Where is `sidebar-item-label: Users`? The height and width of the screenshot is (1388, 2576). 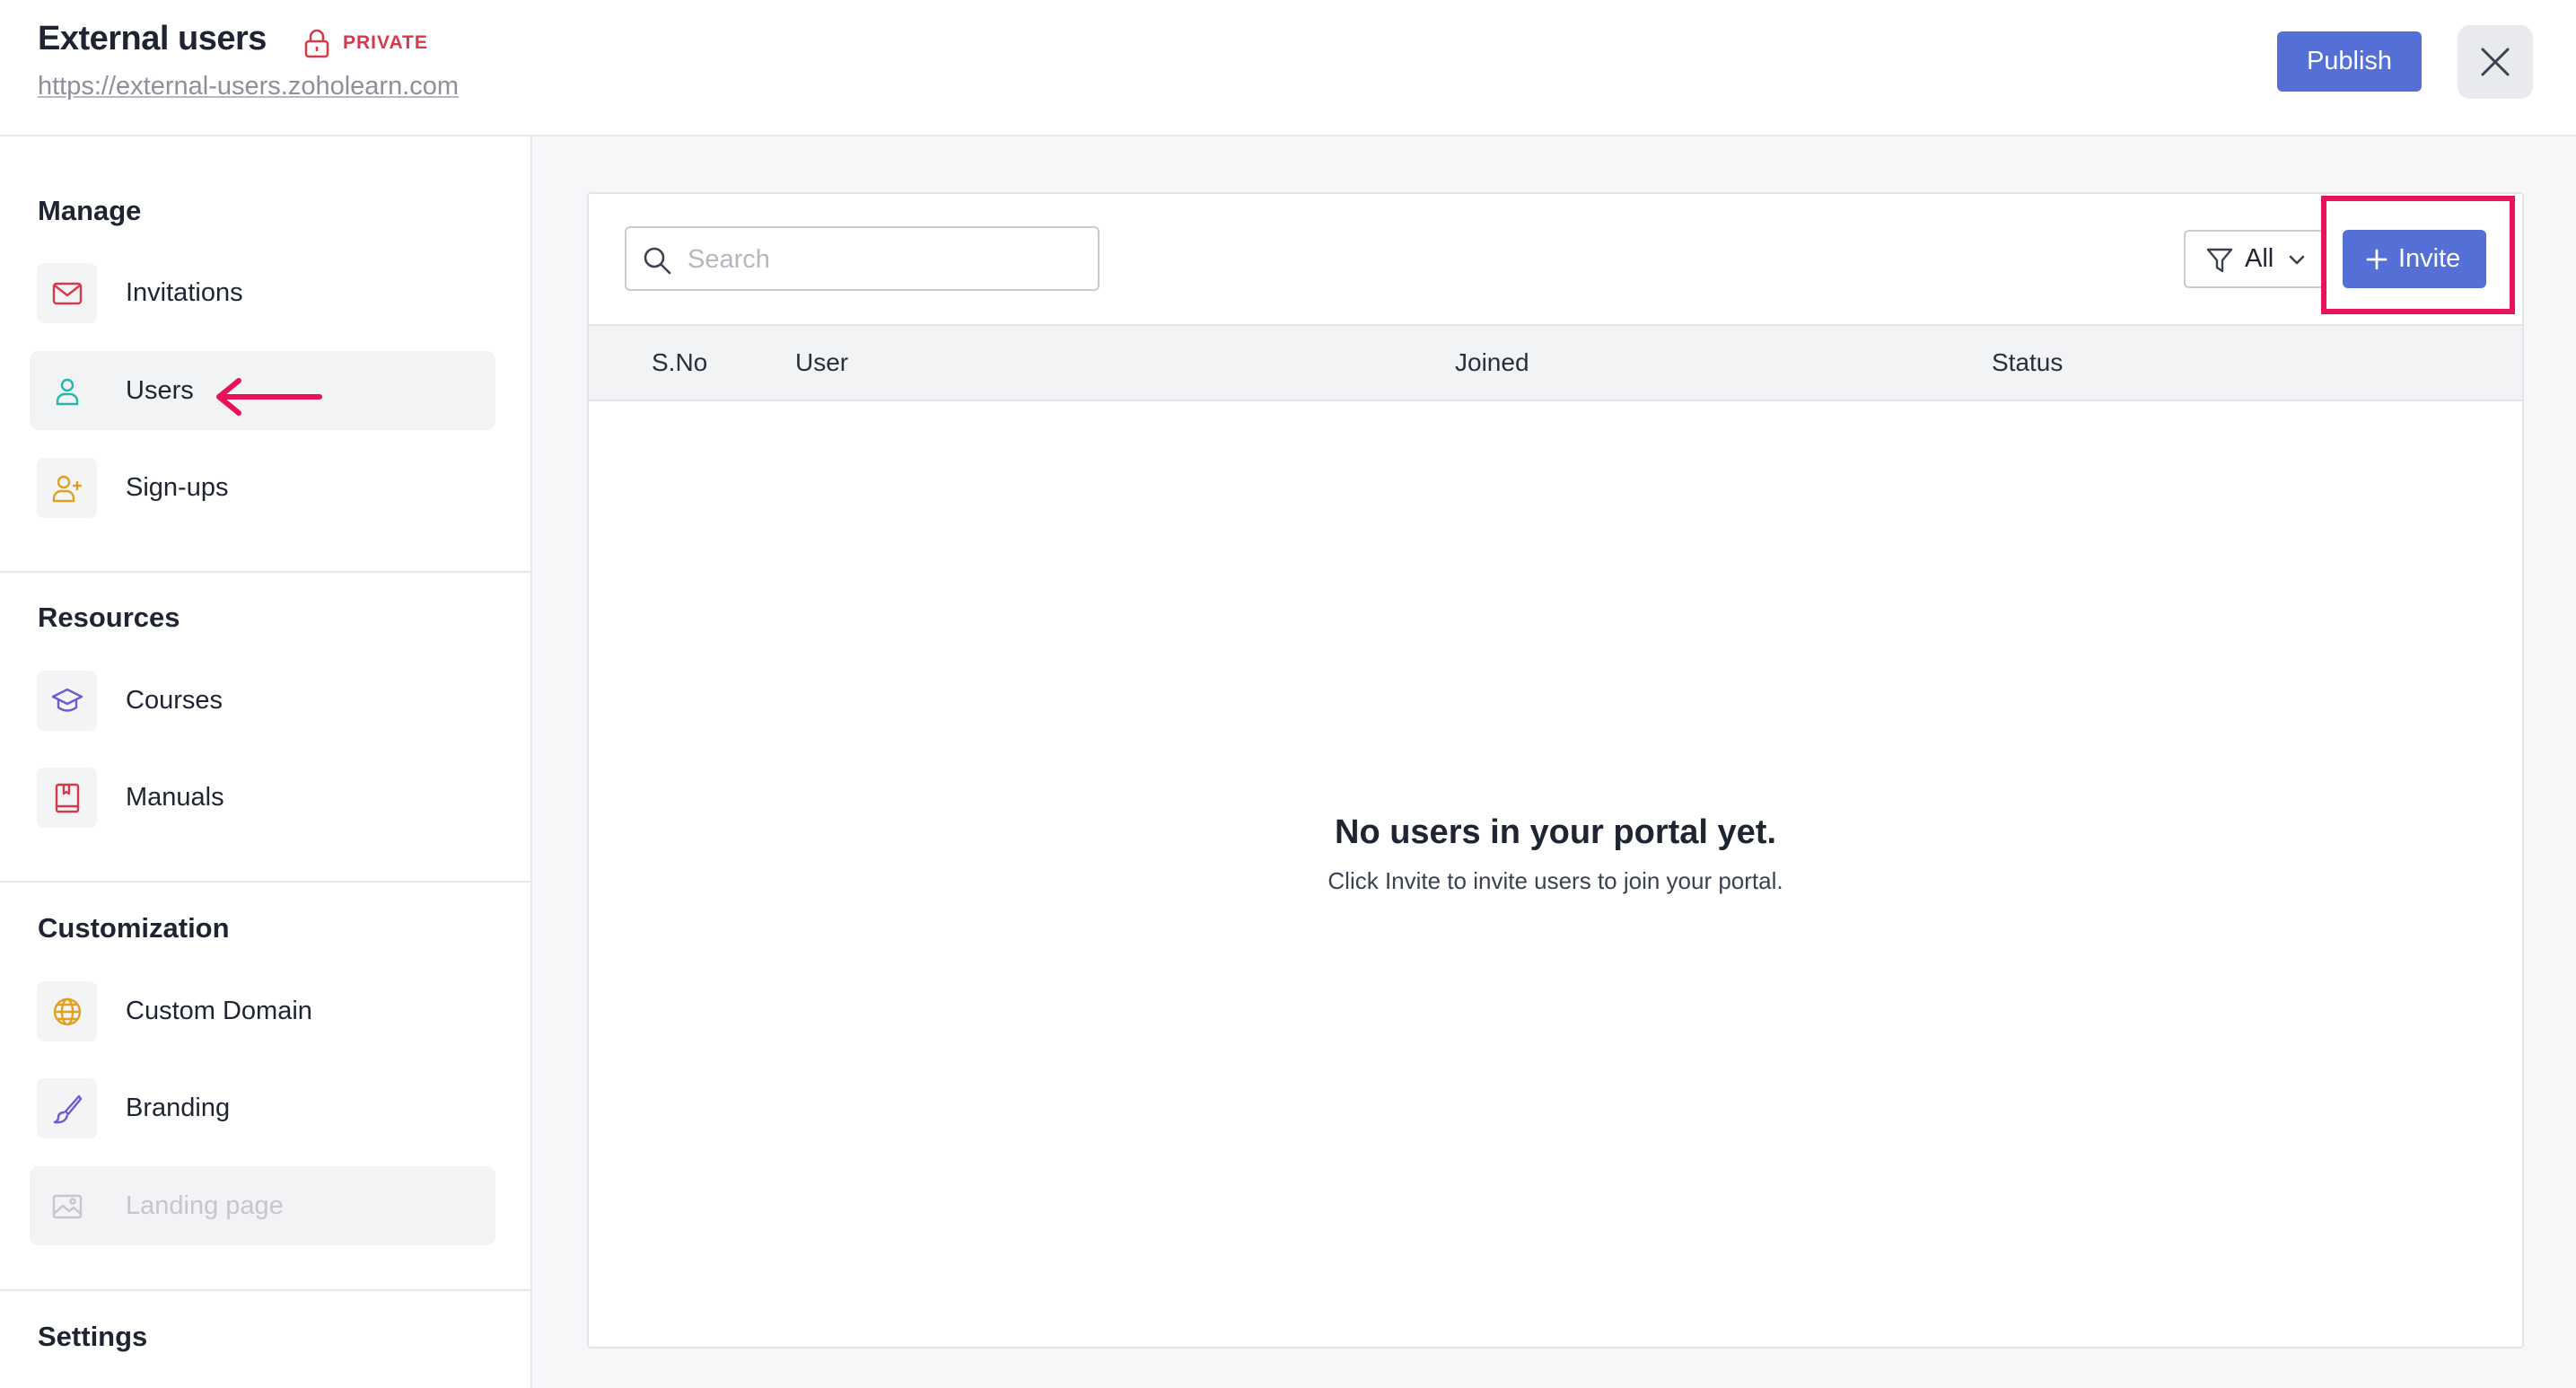 sidebar-item-label: Users is located at coordinates (160, 391).